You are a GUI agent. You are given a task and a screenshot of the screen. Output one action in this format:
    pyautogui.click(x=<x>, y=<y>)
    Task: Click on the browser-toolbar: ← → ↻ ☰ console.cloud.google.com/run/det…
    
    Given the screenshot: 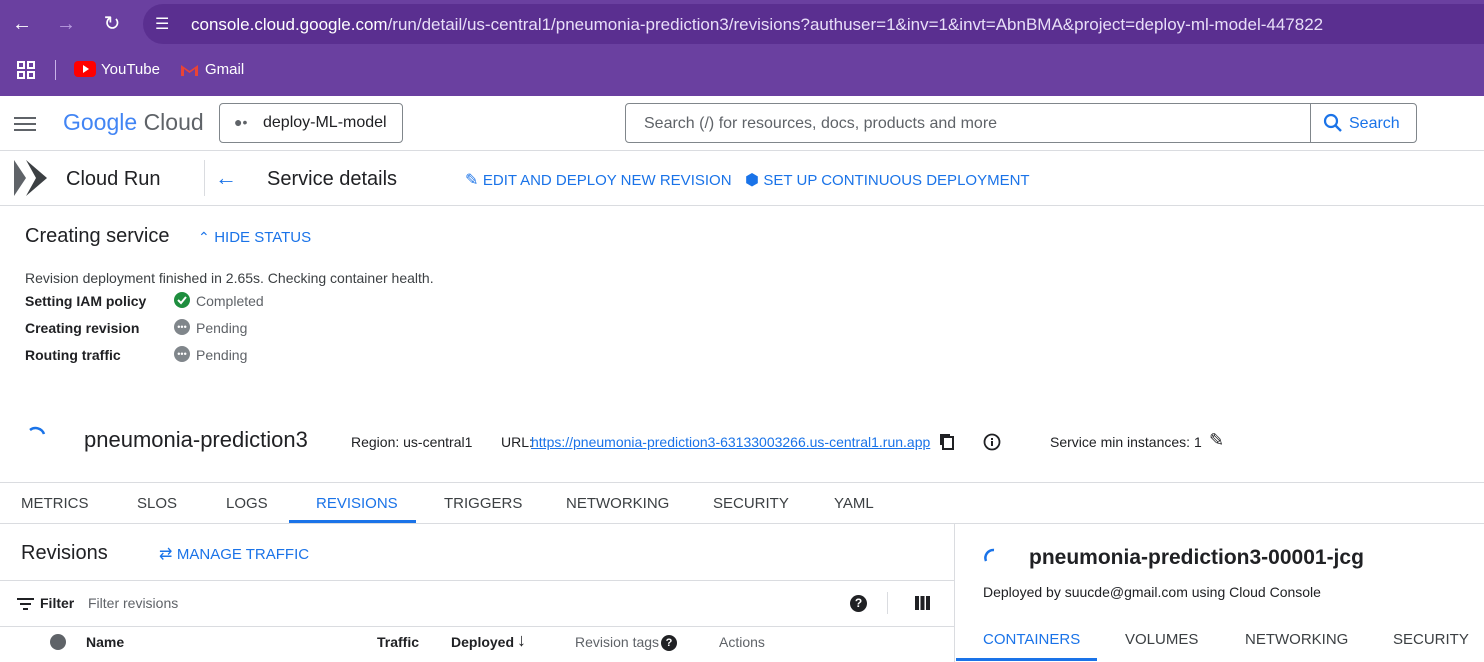 What is the action you would take?
    pyautogui.click(x=742, y=48)
    